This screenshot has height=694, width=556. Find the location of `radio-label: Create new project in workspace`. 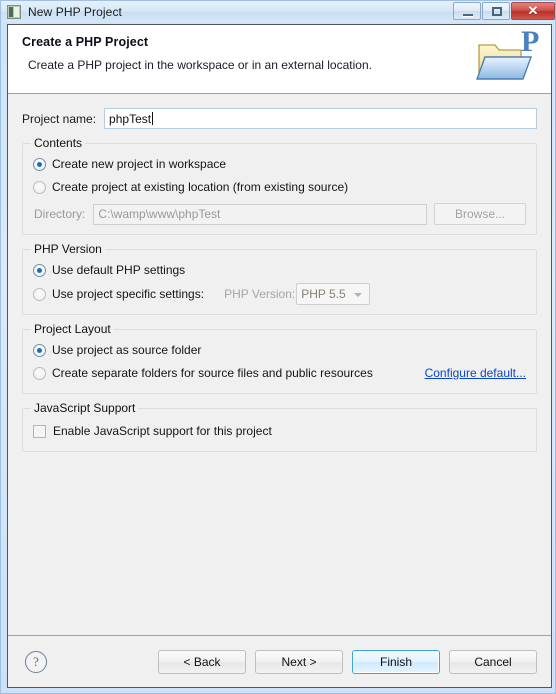

radio-label: Create new project in workspace is located at coordinates (139, 164).